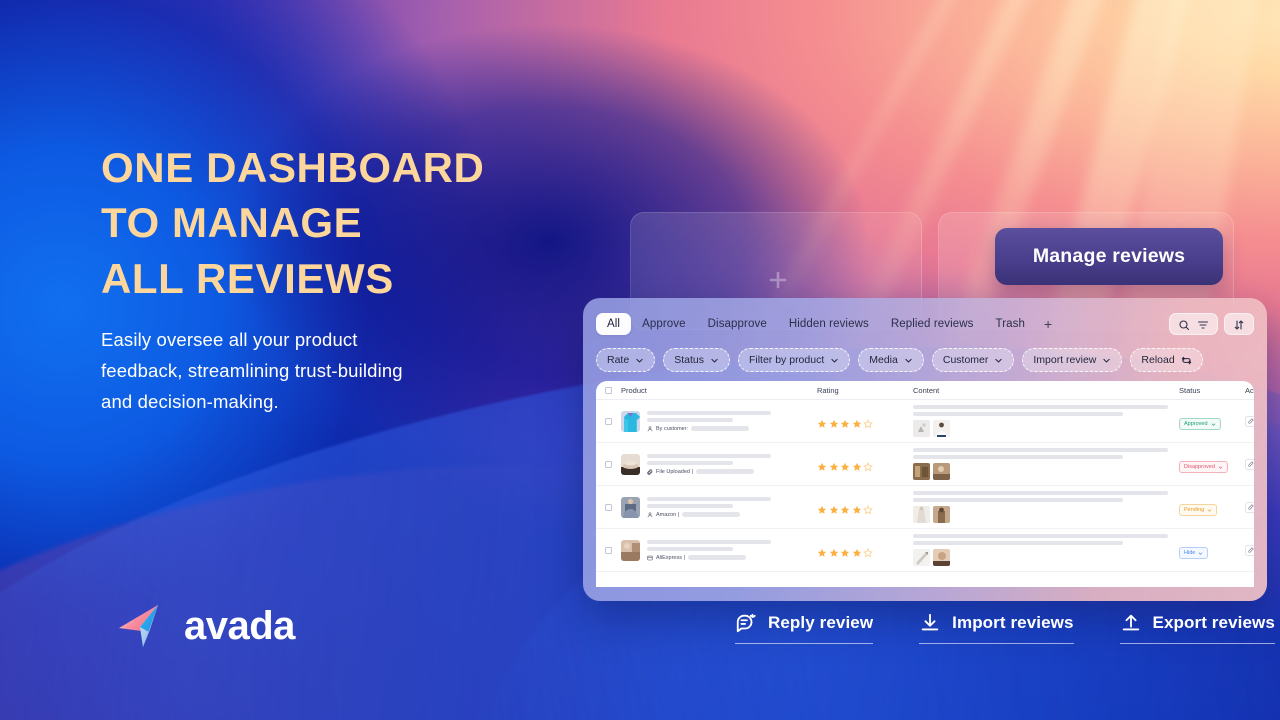 This screenshot has height=720, width=1280. Describe the element at coordinates (821, 622) in the screenshot. I see `action-label: Reply review` at that location.